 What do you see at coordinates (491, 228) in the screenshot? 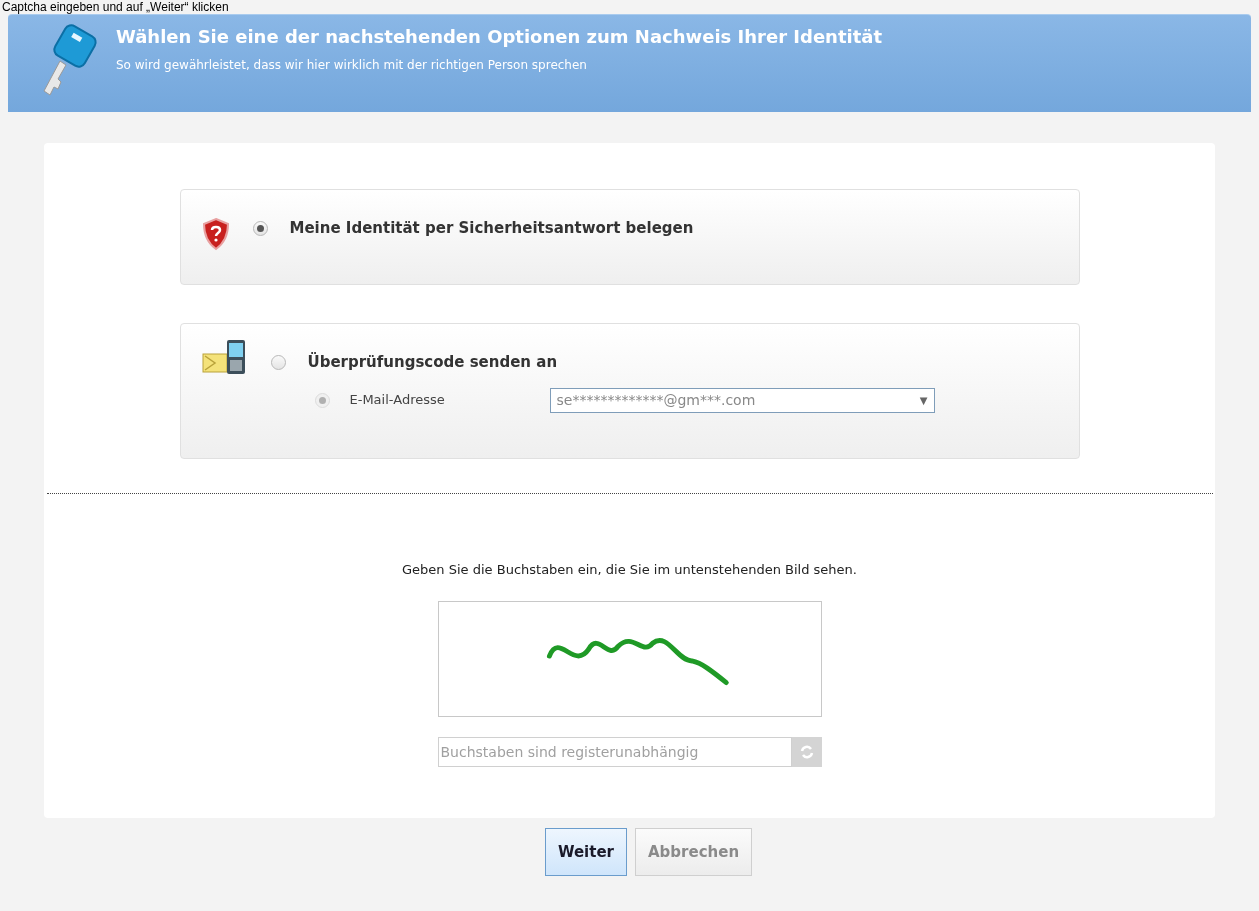
I see `option-label: Meine Identität per Sicherheitsantwort belegen` at bounding box center [491, 228].